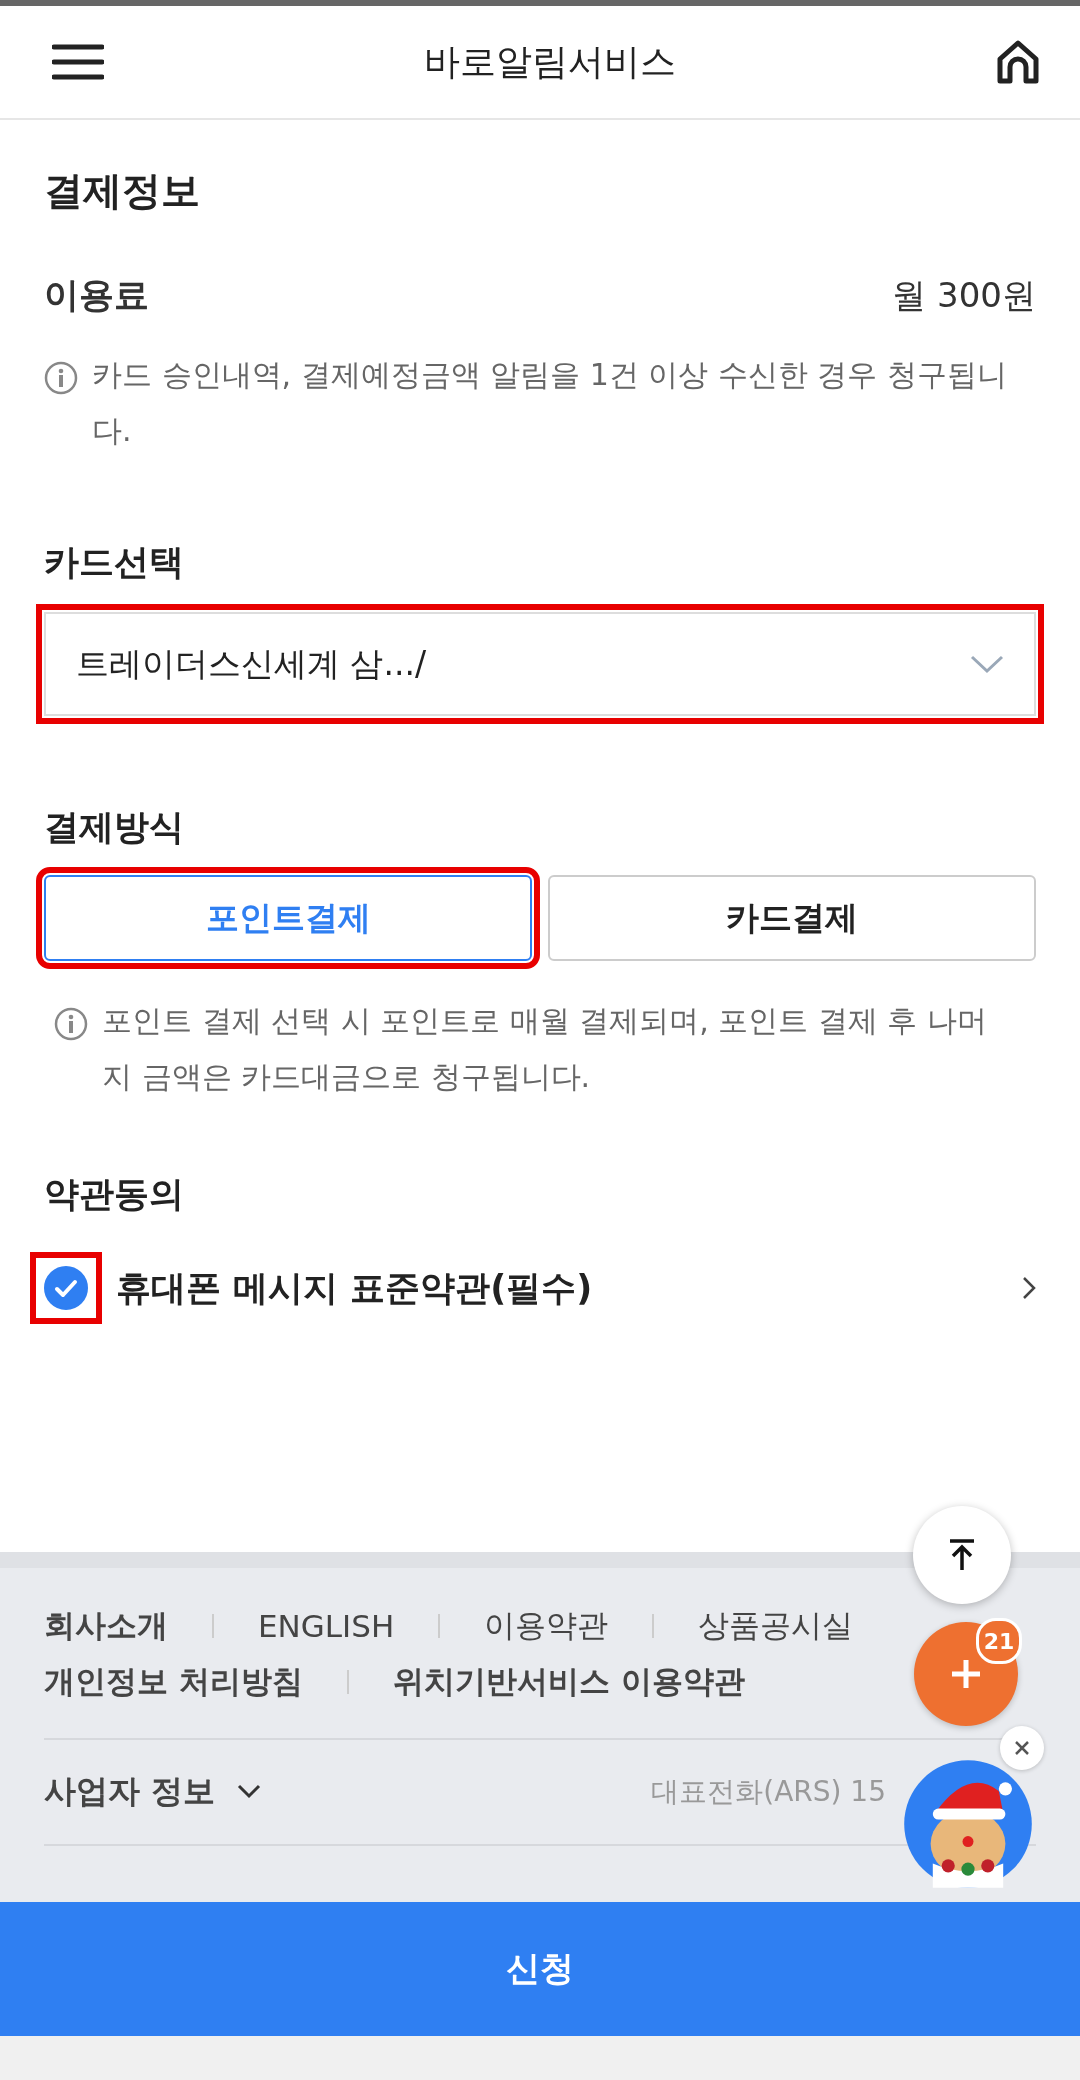 This screenshot has width=1080, height=2080. I want to click on mascot-avatar, so click(968, 1824).